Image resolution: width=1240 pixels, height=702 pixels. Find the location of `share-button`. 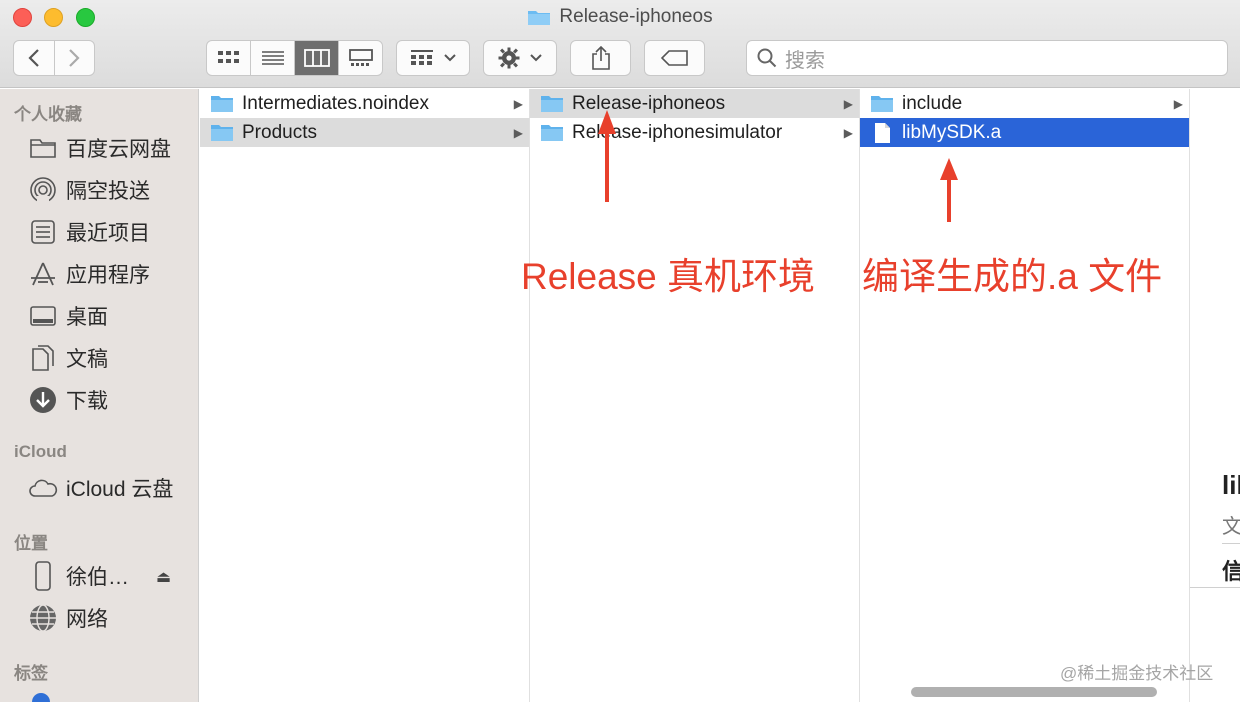

share-button is located at coordinates (600, 58).